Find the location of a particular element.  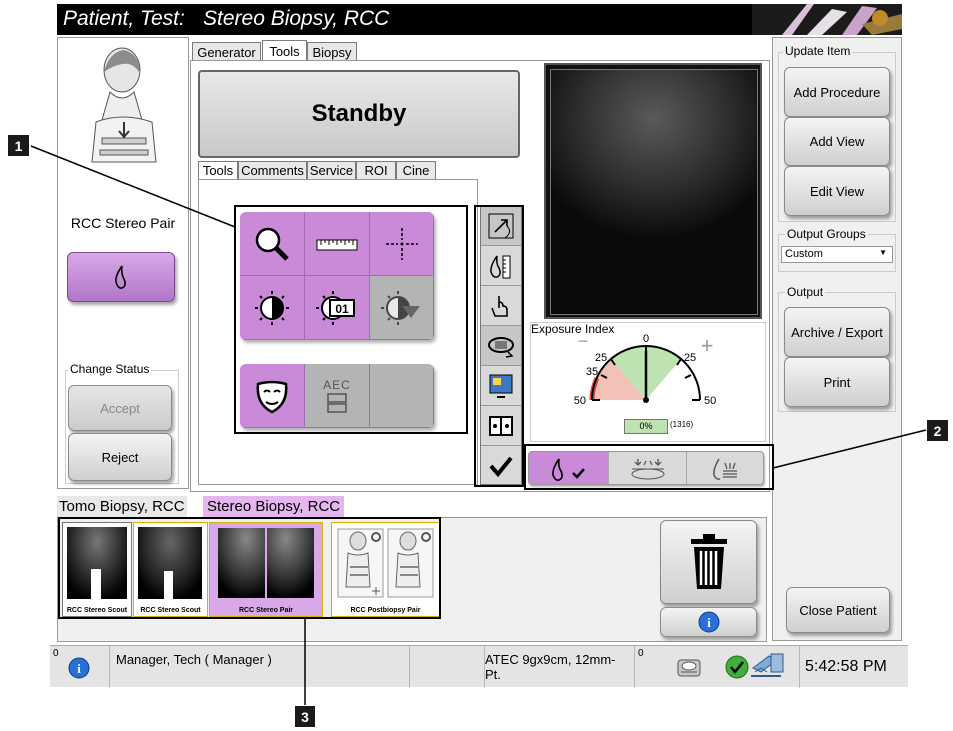

thumbnail-label: RCC Postbiopsy Pair is located at coordinates (385, 610).